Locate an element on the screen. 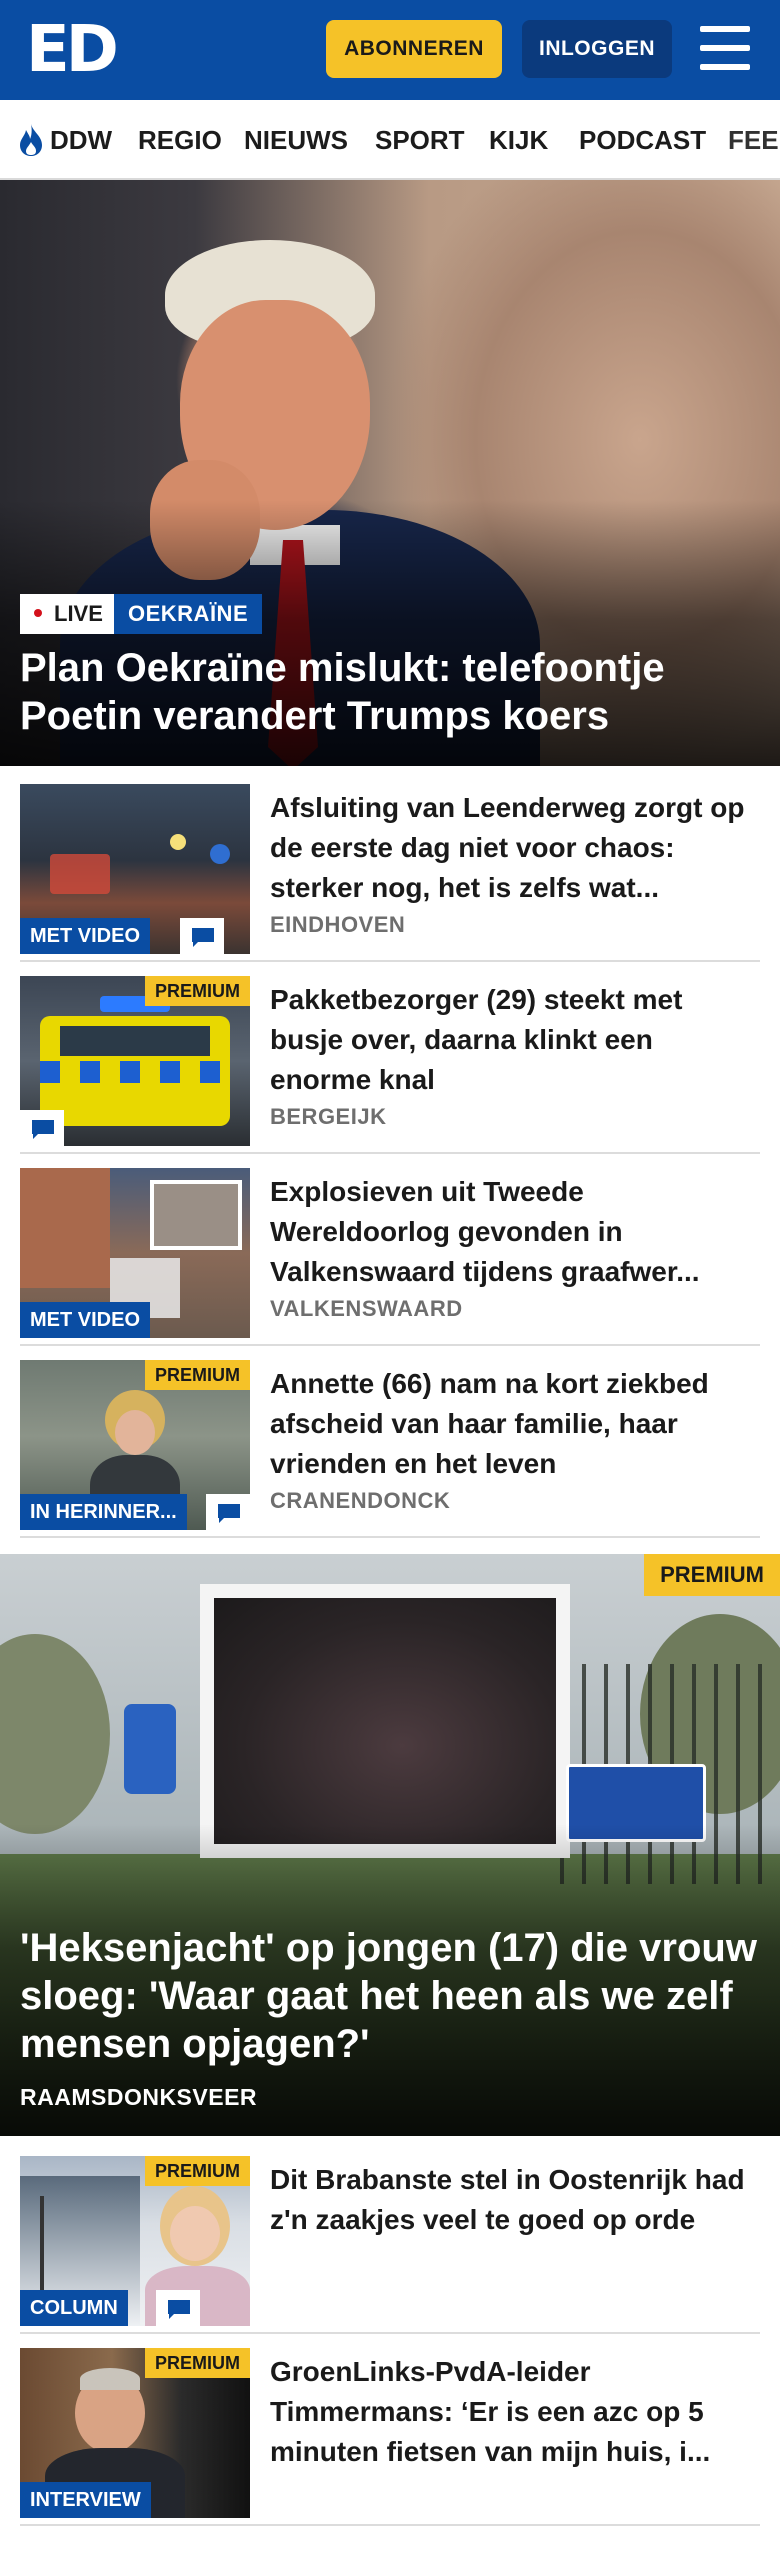 The width and height of the screenshot is (780, 2560). nav-item-fee: FEE is located at coordinates (753, 140).